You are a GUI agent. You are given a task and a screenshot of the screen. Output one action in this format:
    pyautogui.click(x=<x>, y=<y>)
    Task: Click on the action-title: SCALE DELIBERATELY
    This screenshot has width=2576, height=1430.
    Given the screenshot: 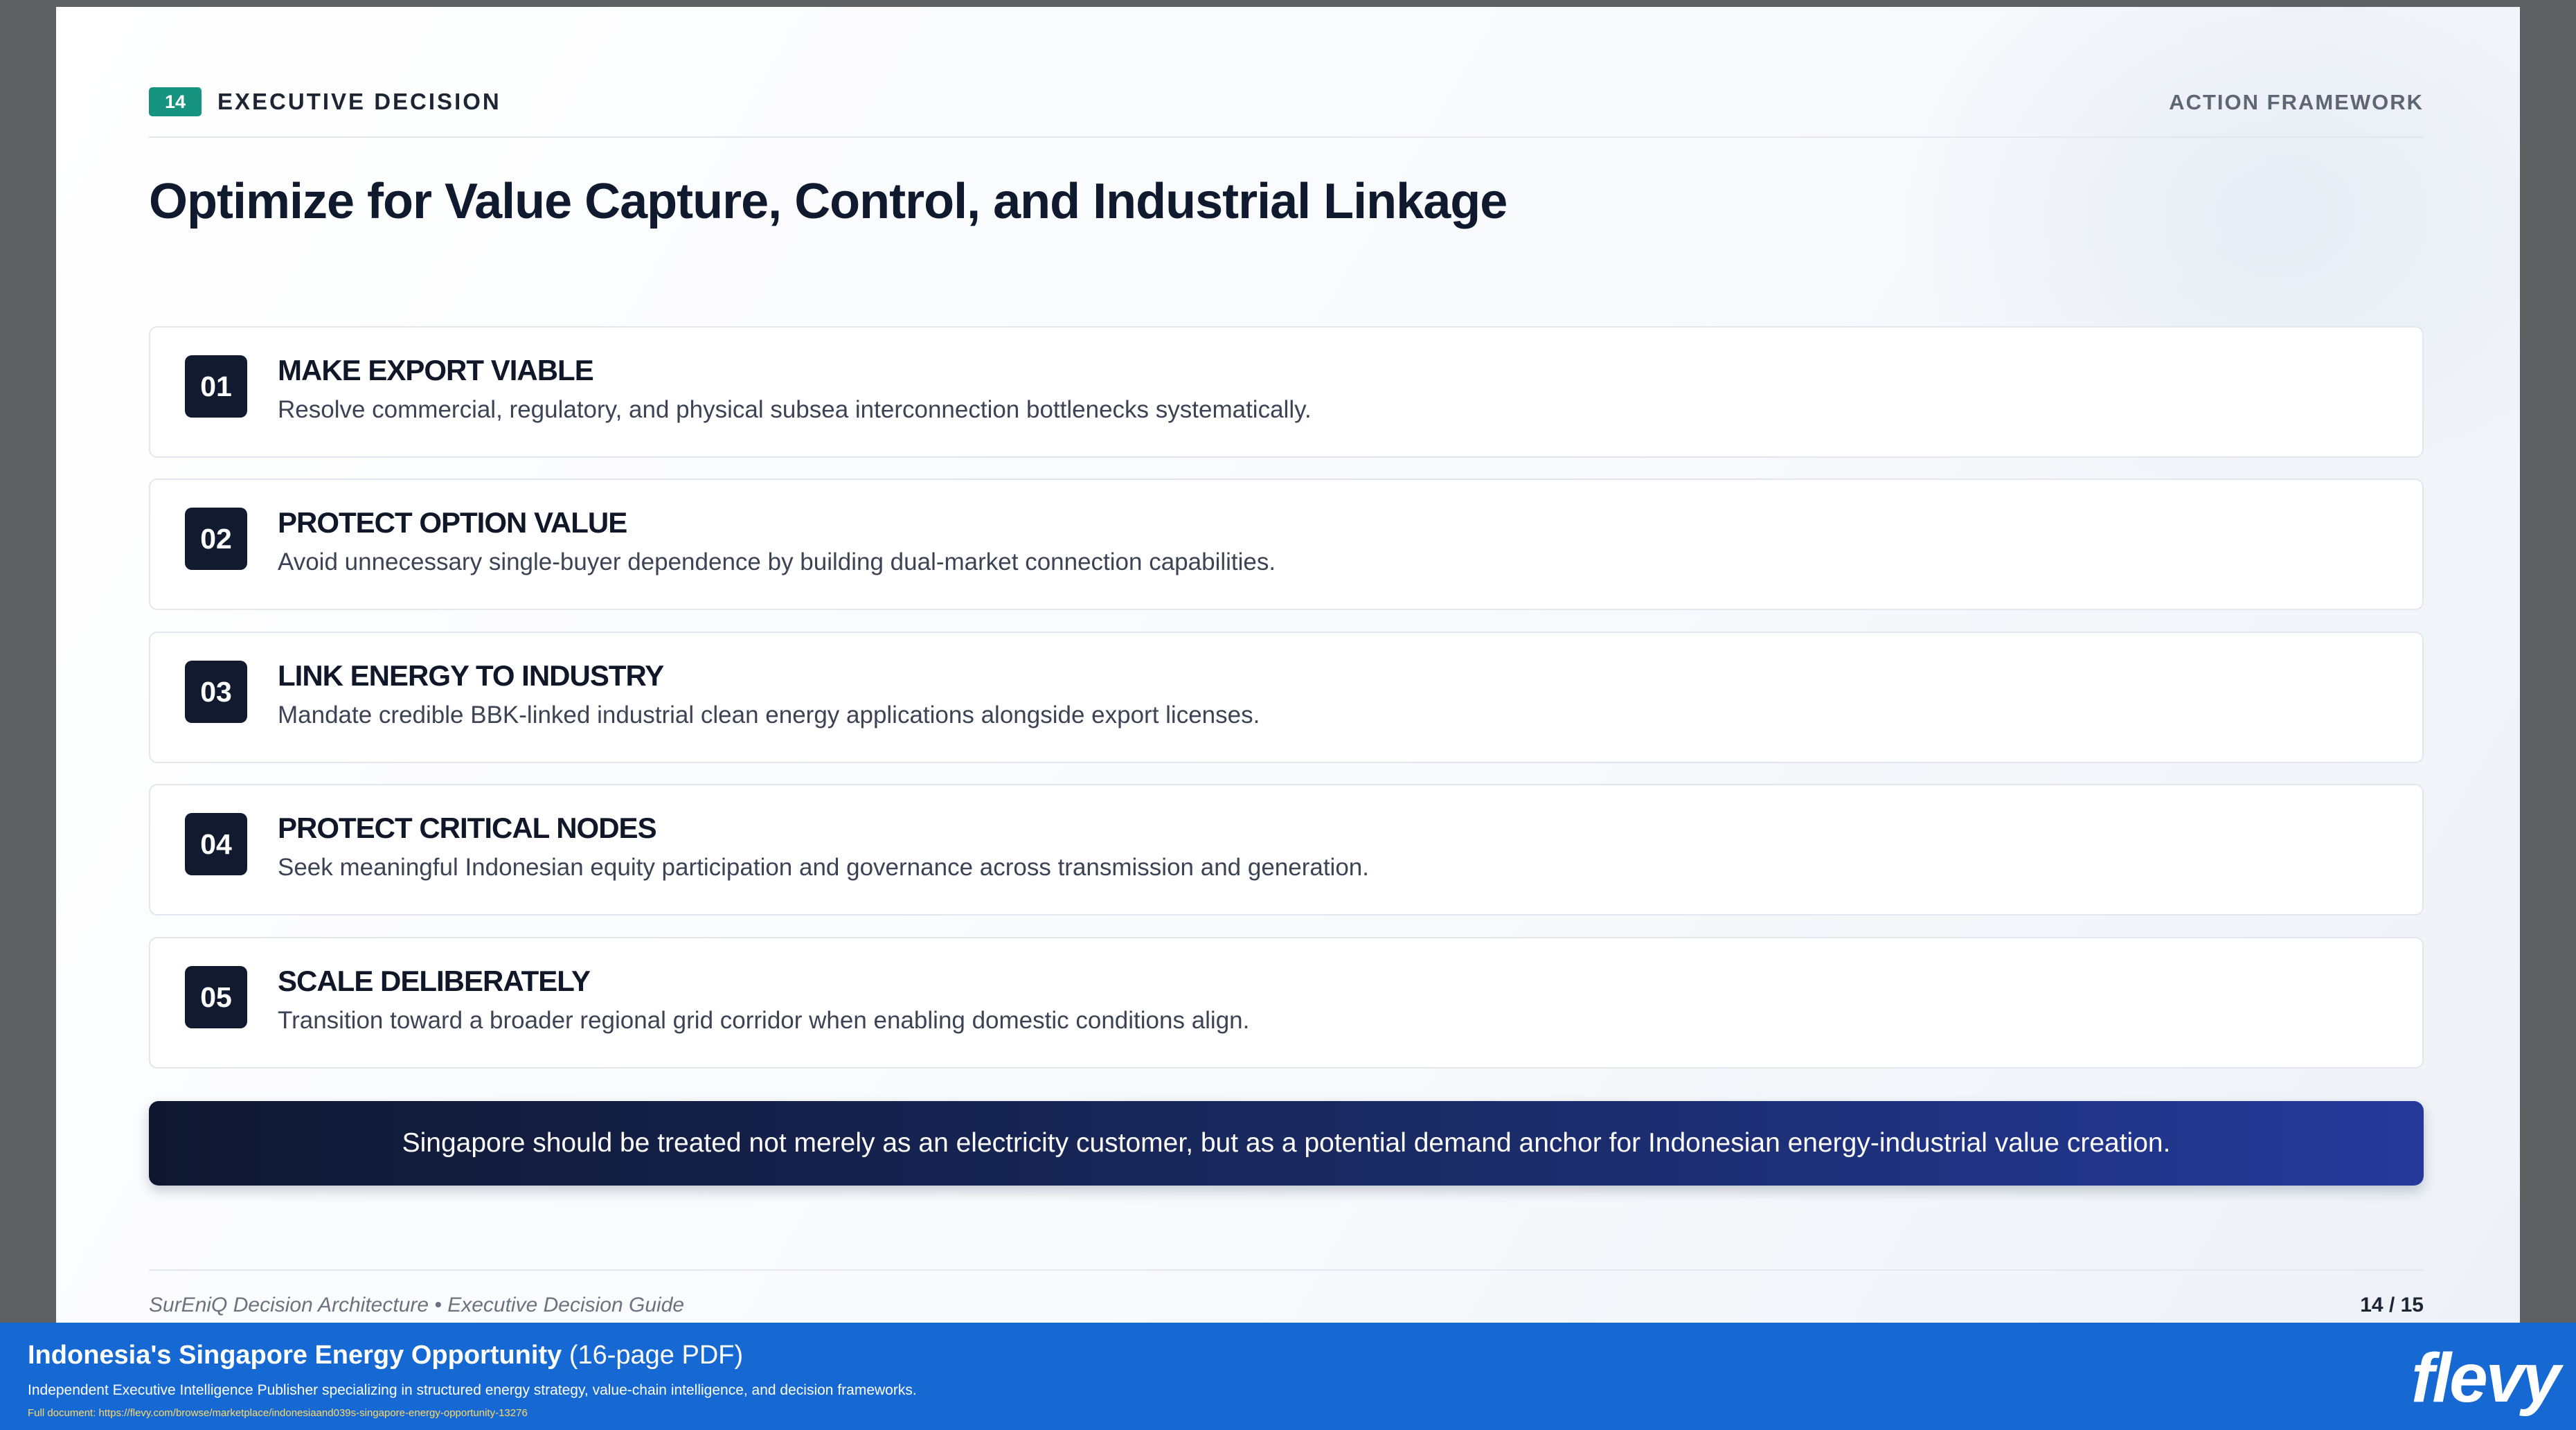 What is the action you would take?
    pyautogui.click(x=434, y=981)
    